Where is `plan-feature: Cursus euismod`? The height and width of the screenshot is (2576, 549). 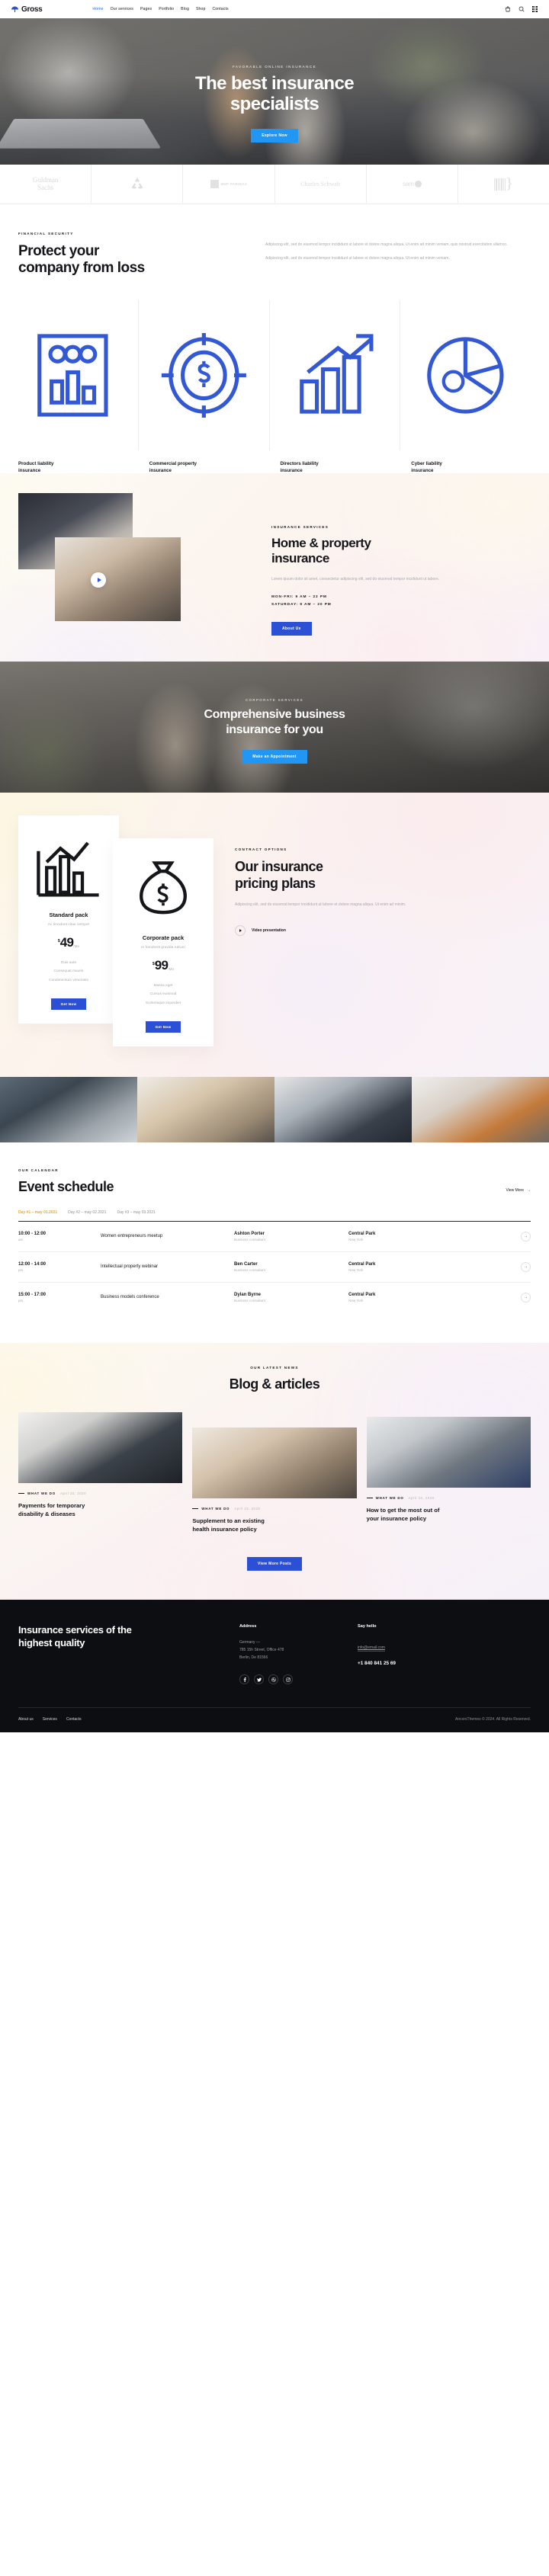 plan-feature: Cursus euismod is located at coordinates (163, 994).